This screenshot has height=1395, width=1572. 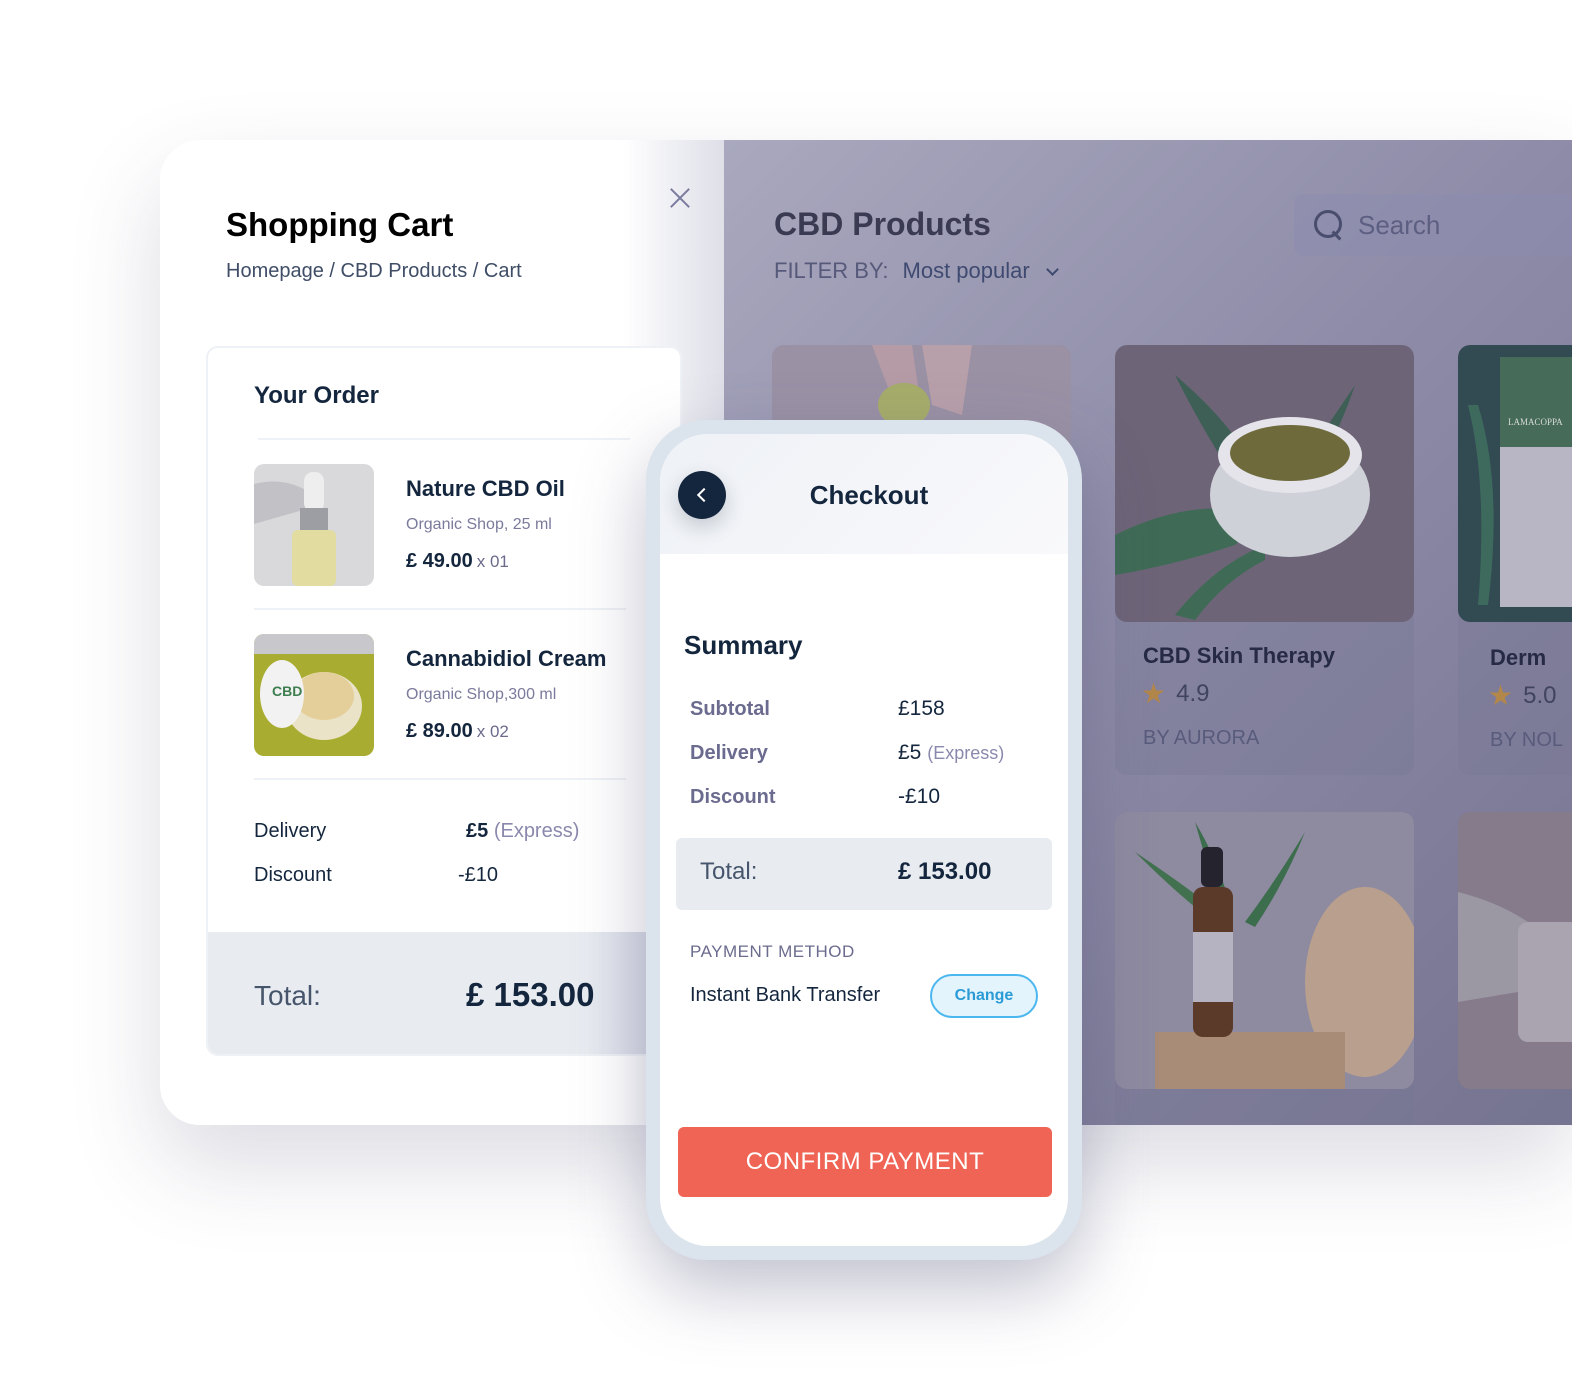 What do you see at coordinates (1329, 225) in the screenshot?
I see `search-icon` at bounding box center [1329, 225].